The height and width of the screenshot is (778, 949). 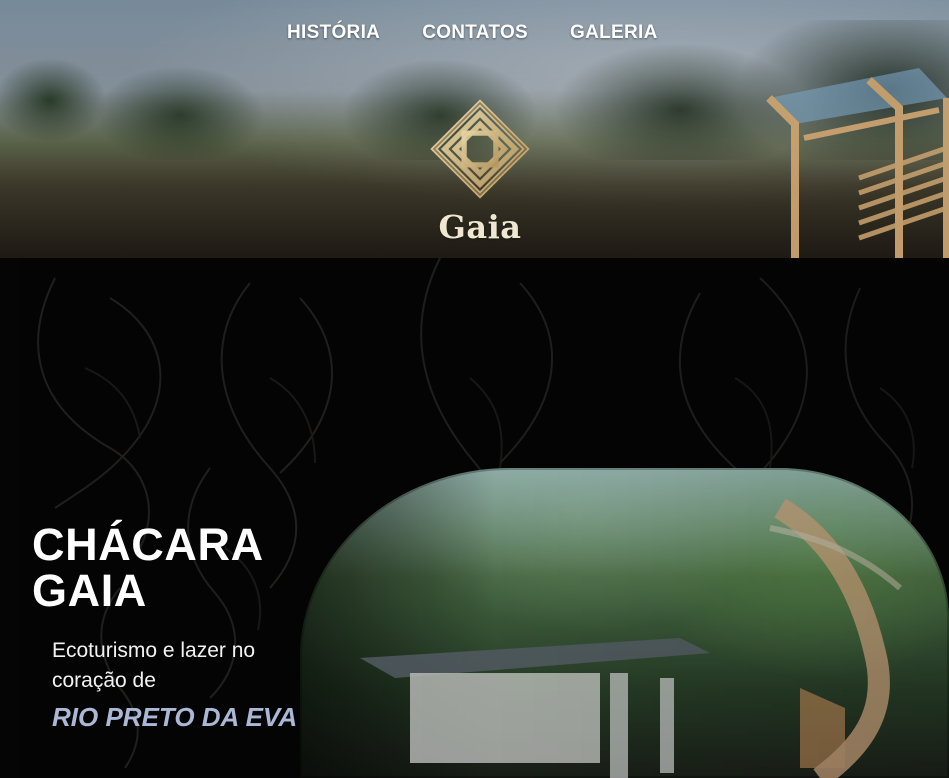 What do you see at coordinates (614, 36) in the screenshot?
I see `nav-link-galeria: GALERIA` at bounding box center [614, 36].